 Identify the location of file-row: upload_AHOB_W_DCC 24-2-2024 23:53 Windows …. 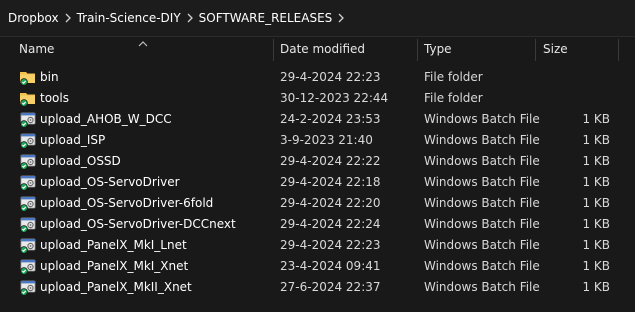
(317, 119).